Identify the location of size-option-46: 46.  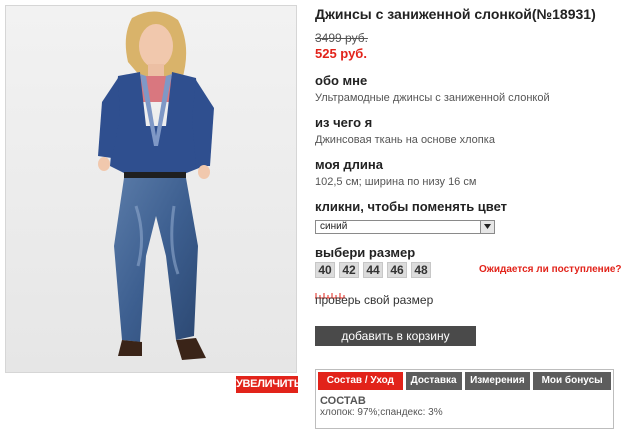
(397, 270).